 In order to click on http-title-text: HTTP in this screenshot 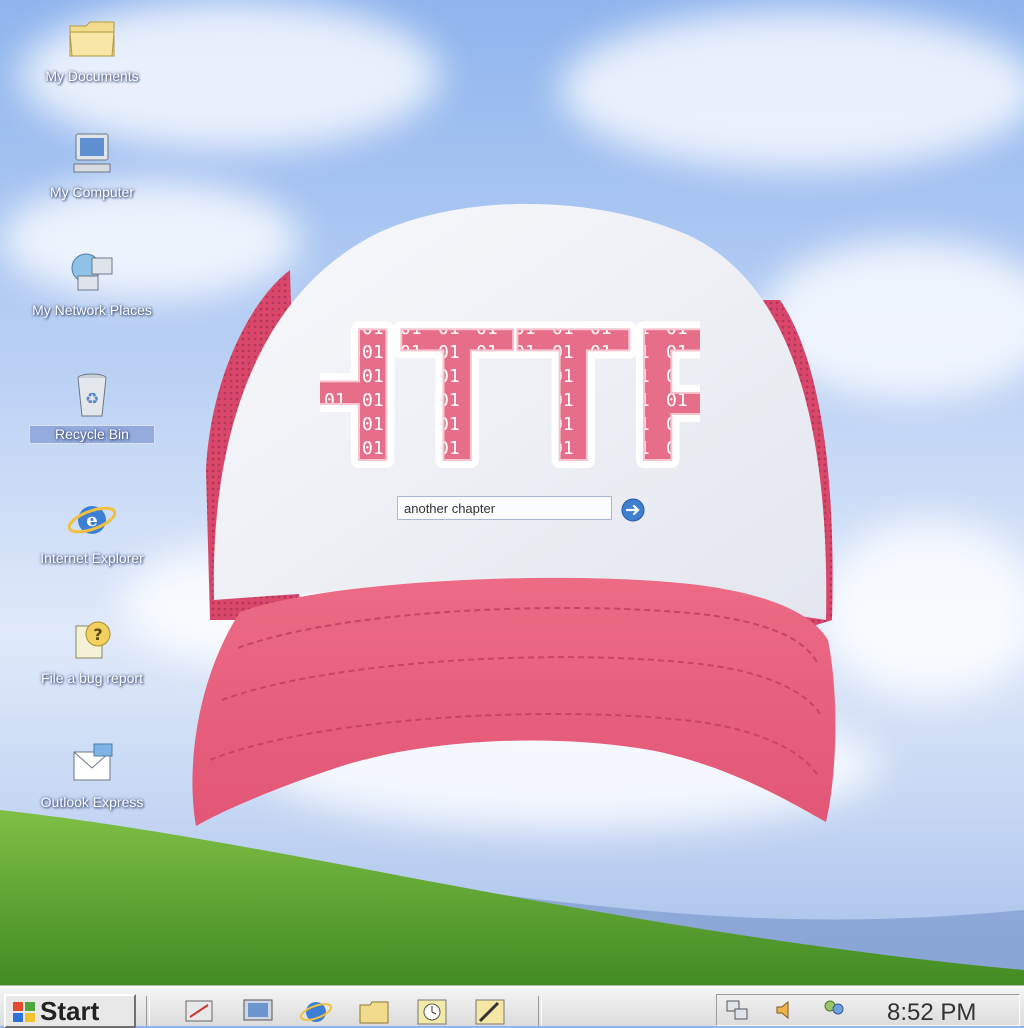, I will do `click(510, 387)`.